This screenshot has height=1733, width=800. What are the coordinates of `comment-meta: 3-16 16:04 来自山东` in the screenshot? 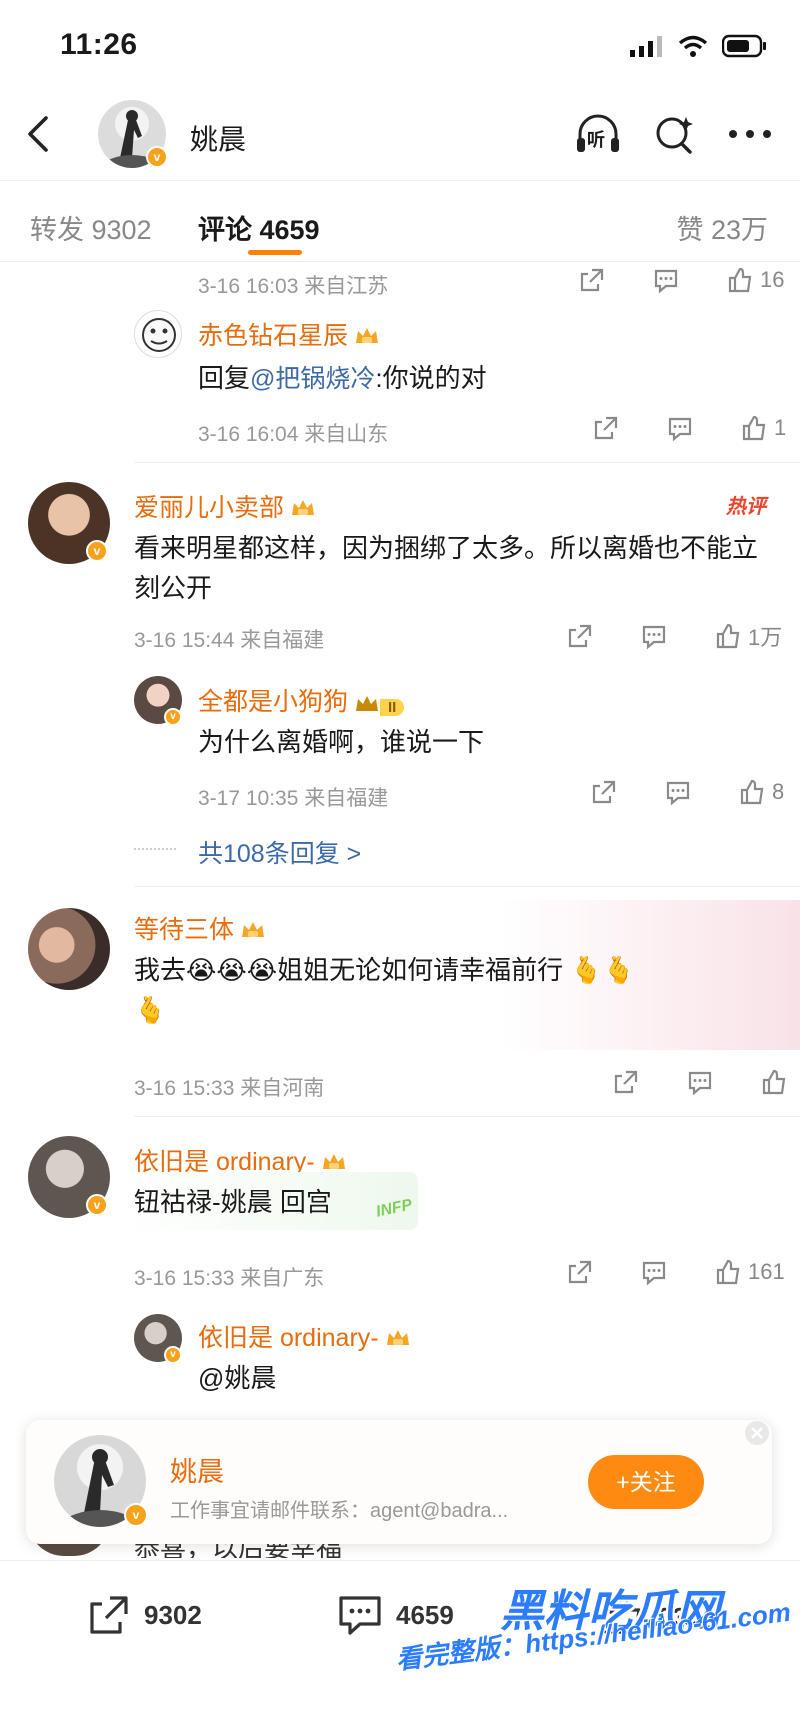 It's located at (293, 434).